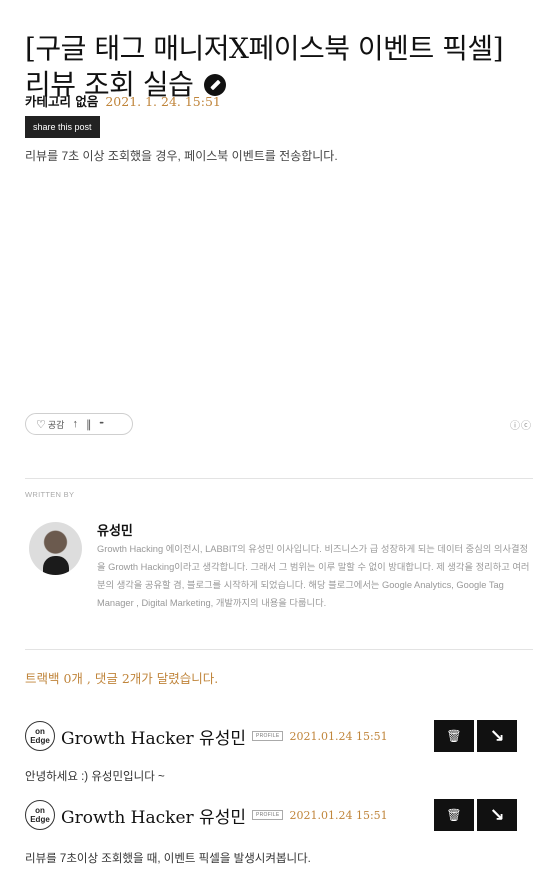 The width and height of the screenshot is (541, 870). What do you see at coordinates (122, 678) in the screenshot?
I see `comment-count: 트랙백 0개 , 댓글 2개가 달렸습니다.` at bounding box center [122, 678].